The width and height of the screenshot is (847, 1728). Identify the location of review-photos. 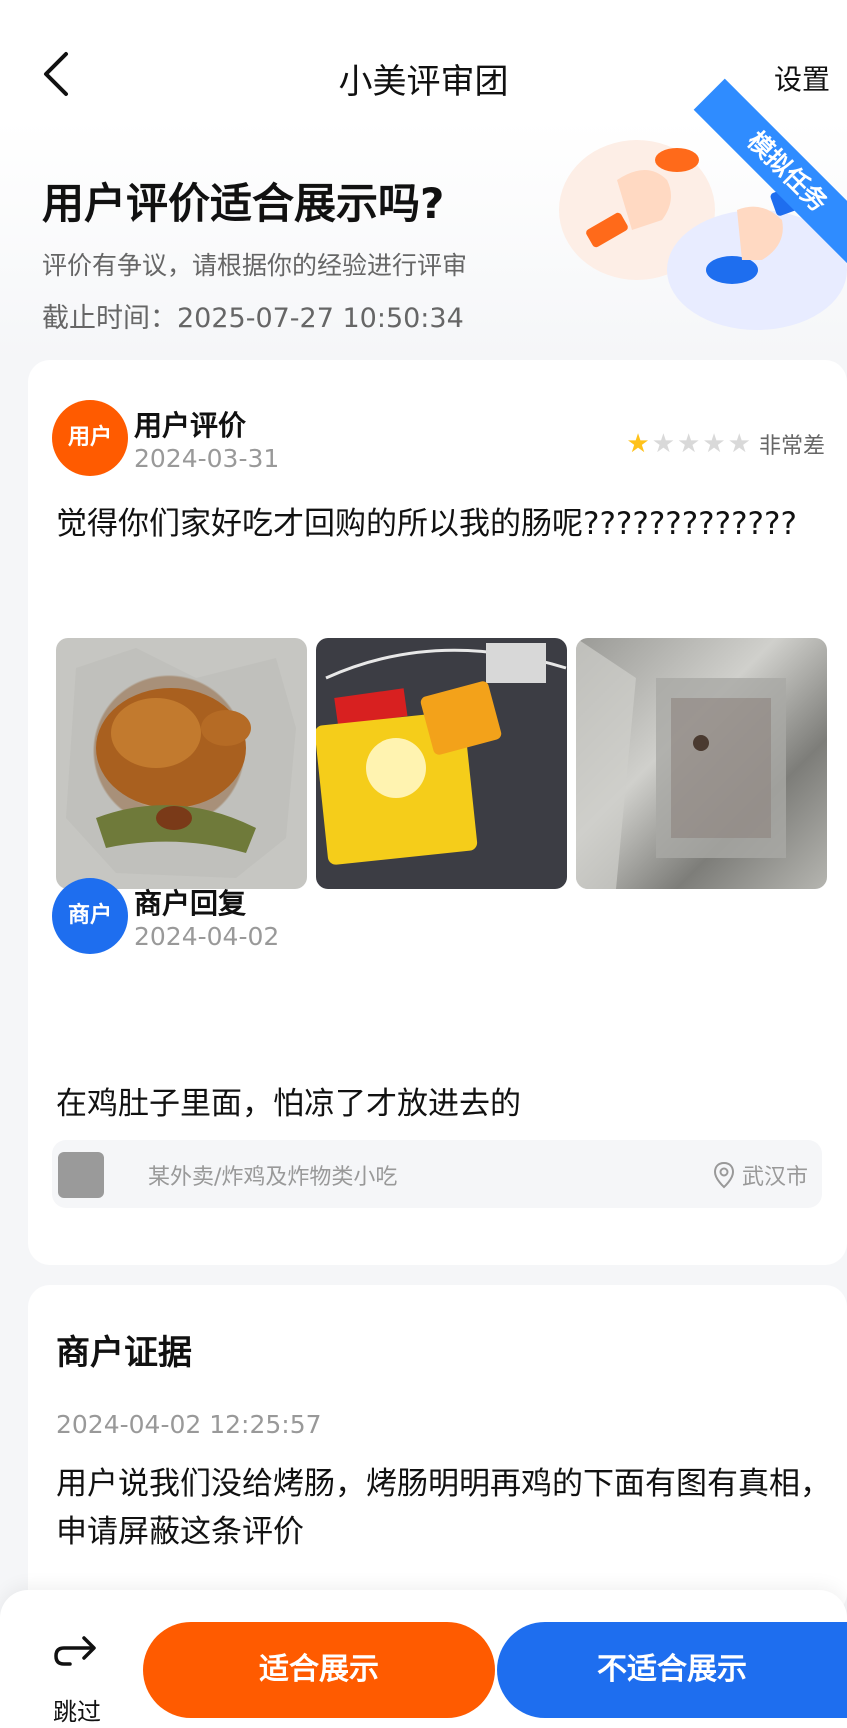
(441, 763).